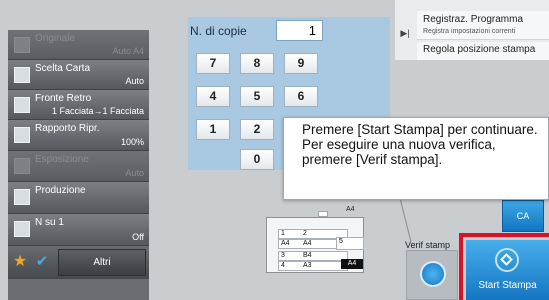 Image resolution: width=549 pixels, height=300 pixels. What do you see at coordinates (213, 129) in the screenshot?
I see `key-1: 1` at bounding box center [213, 129].